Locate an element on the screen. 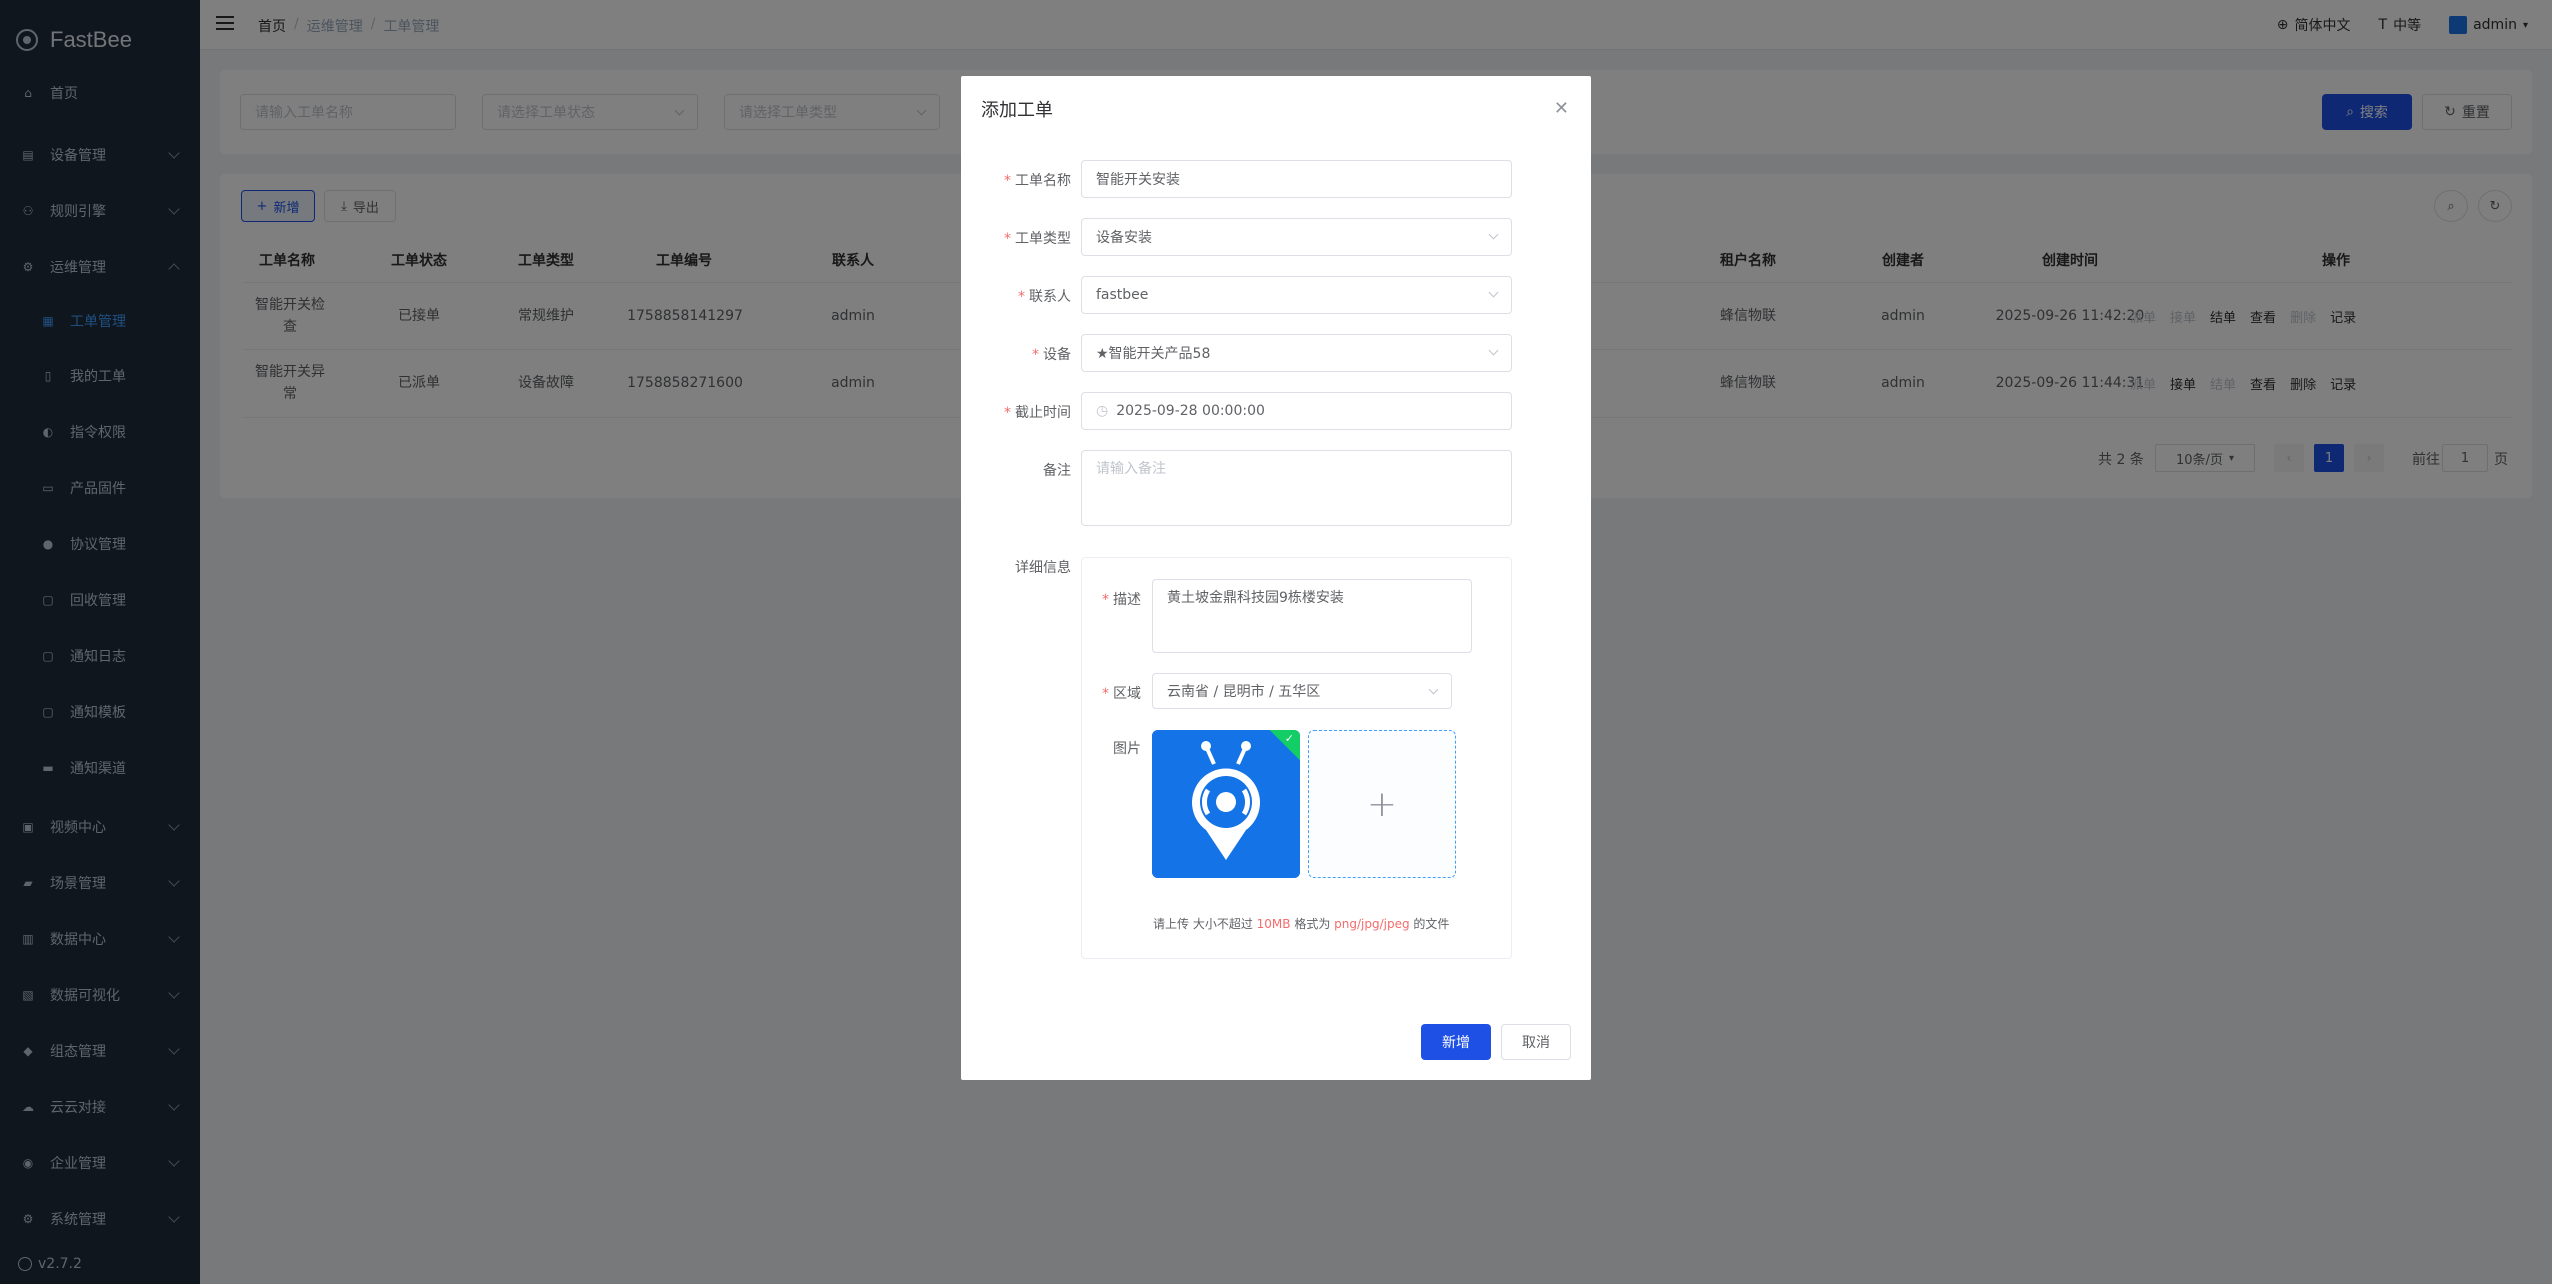 This screenshot has height=1284, width=2552. plus-icon: + is located at coordinates (1382, 804).